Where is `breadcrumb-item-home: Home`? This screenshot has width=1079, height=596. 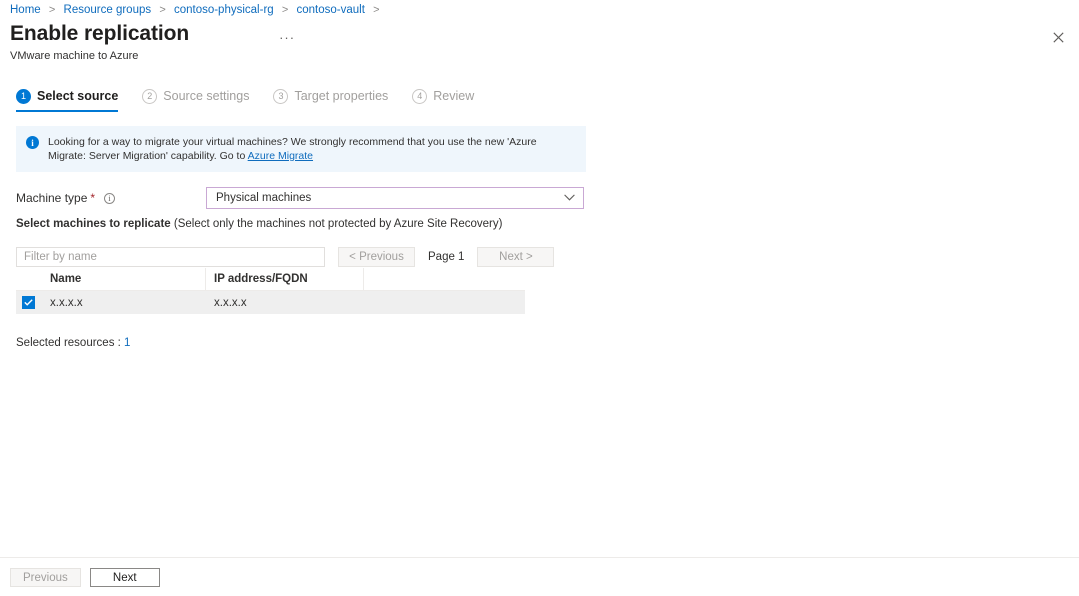 breadcrumb-item-home: Home is located at coordinates (25, 10).